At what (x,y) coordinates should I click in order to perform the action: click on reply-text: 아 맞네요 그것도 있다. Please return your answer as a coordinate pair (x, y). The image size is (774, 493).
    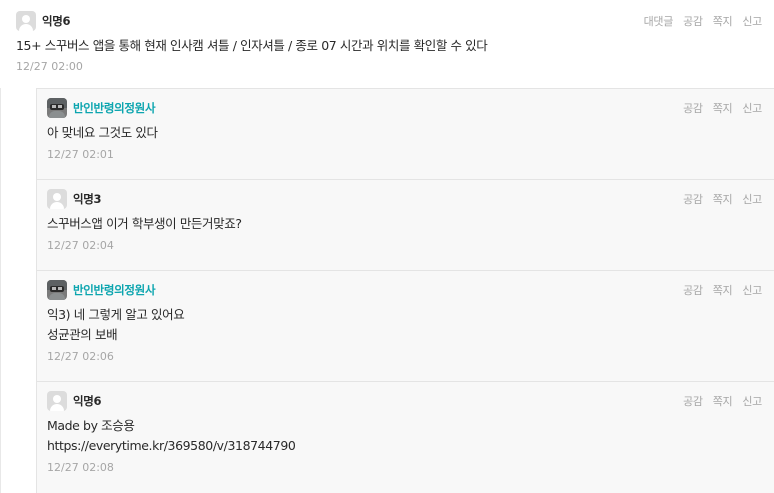
    Looking at the image, I should click on (102, 132).